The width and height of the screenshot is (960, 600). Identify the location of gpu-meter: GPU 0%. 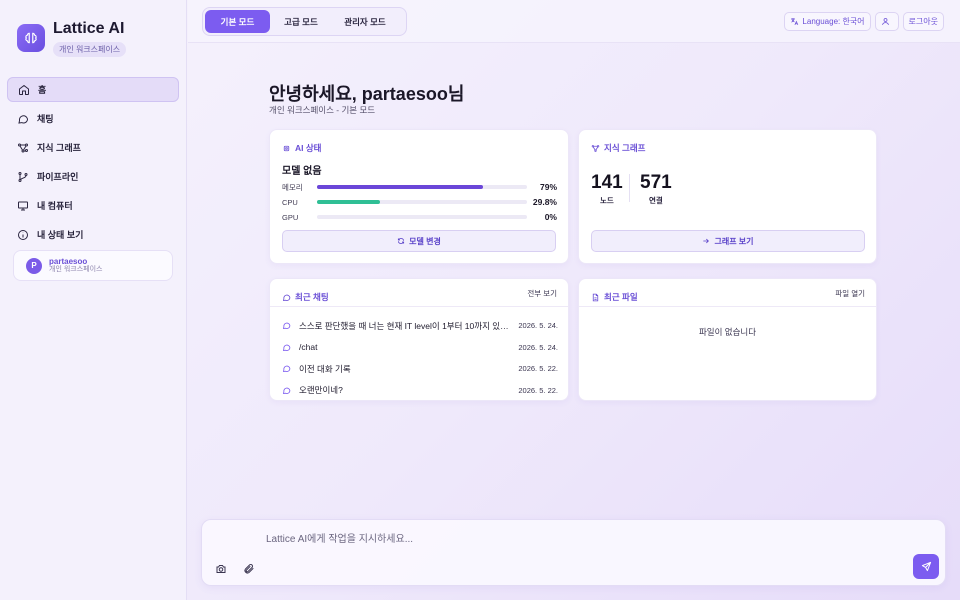
(419, 217).